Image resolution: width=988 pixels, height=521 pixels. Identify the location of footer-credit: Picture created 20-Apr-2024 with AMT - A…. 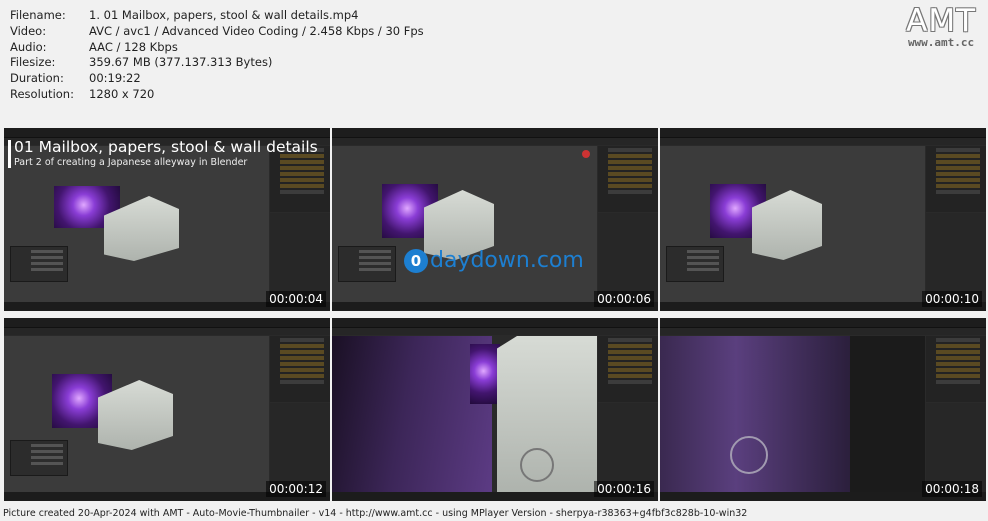
(375, 513).